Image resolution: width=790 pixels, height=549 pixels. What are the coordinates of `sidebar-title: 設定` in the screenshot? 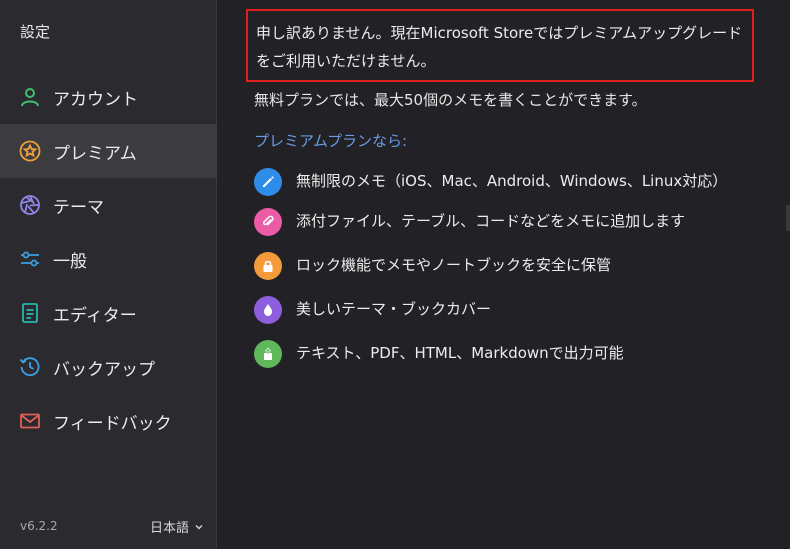 It's located at (35, 32).